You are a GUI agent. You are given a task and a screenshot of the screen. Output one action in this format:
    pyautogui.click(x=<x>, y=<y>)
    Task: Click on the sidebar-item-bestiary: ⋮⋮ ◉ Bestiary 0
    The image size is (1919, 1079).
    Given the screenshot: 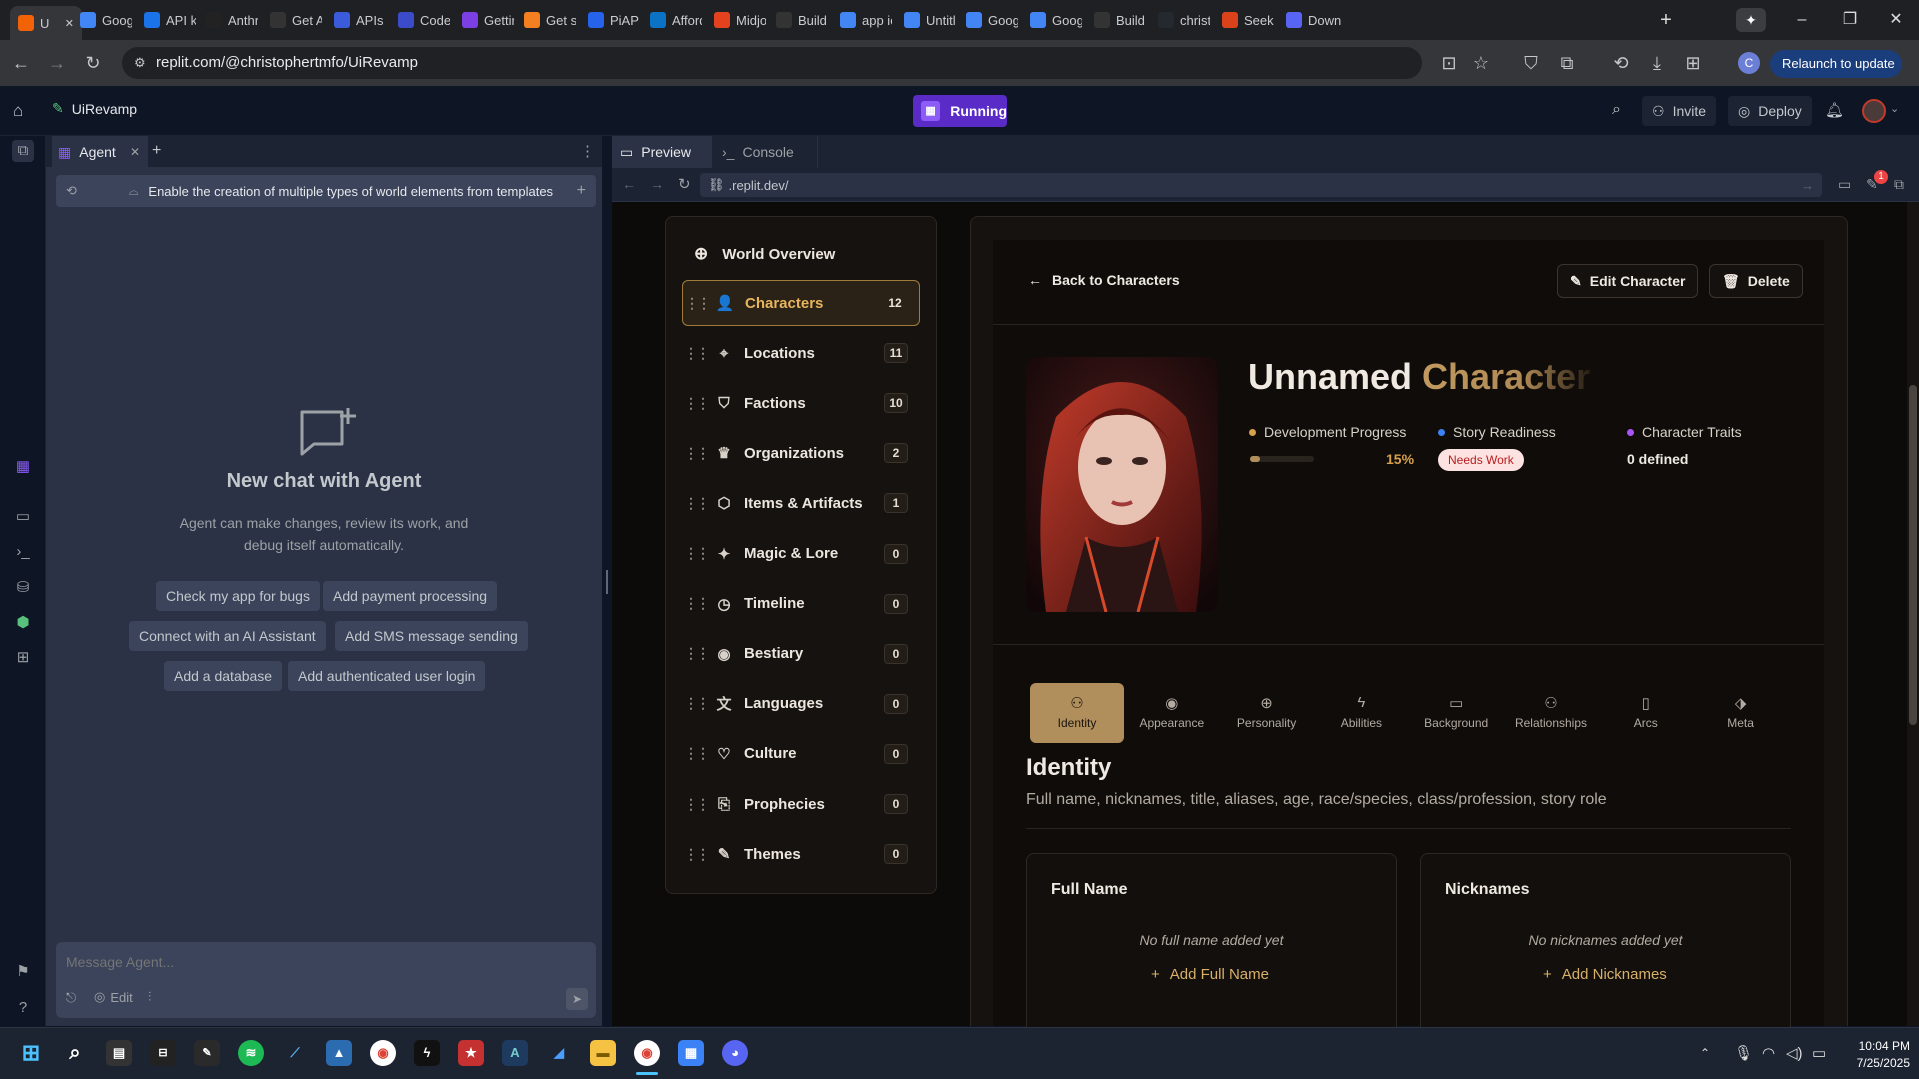 What is the action you would take?
    pyautogui.click(x=801, y=654)
    